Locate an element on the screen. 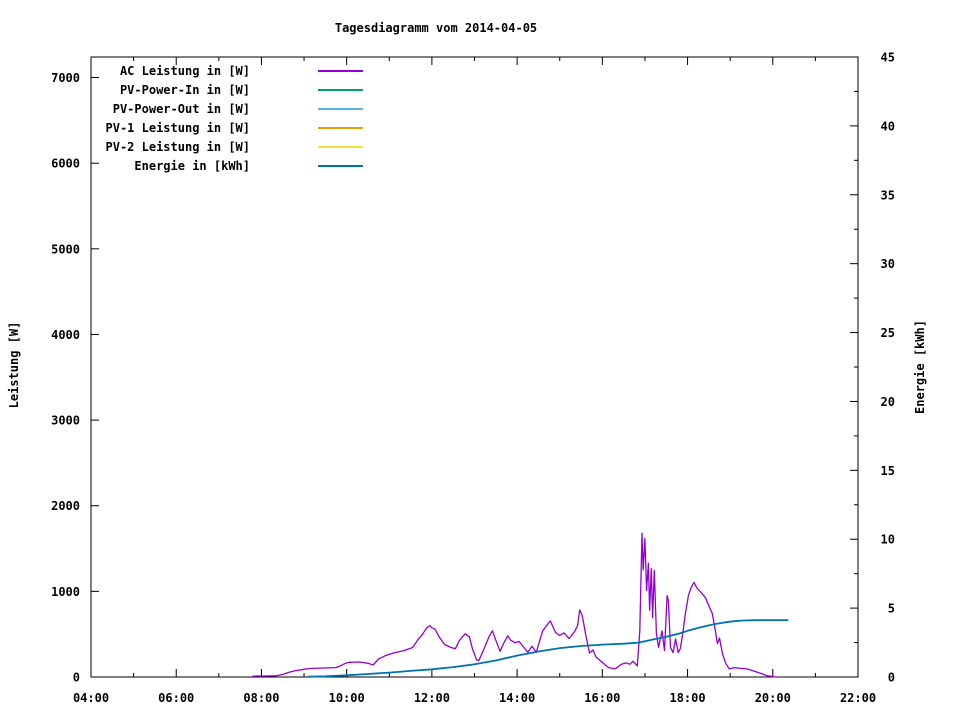 The width and height of the screenshot is (960, 720). series-line-energie-in-kwh is located at coordinates (548, 648).